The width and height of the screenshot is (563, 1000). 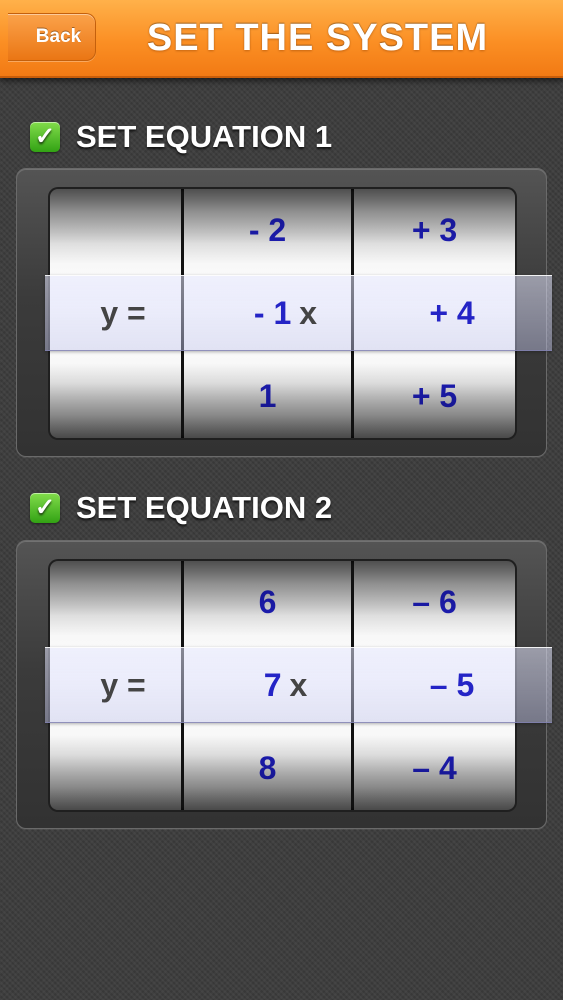 What do you see at coordinates (434, 396) in the screenshot?
I see `picker-option: + 5` at bounding box center [434, 396].